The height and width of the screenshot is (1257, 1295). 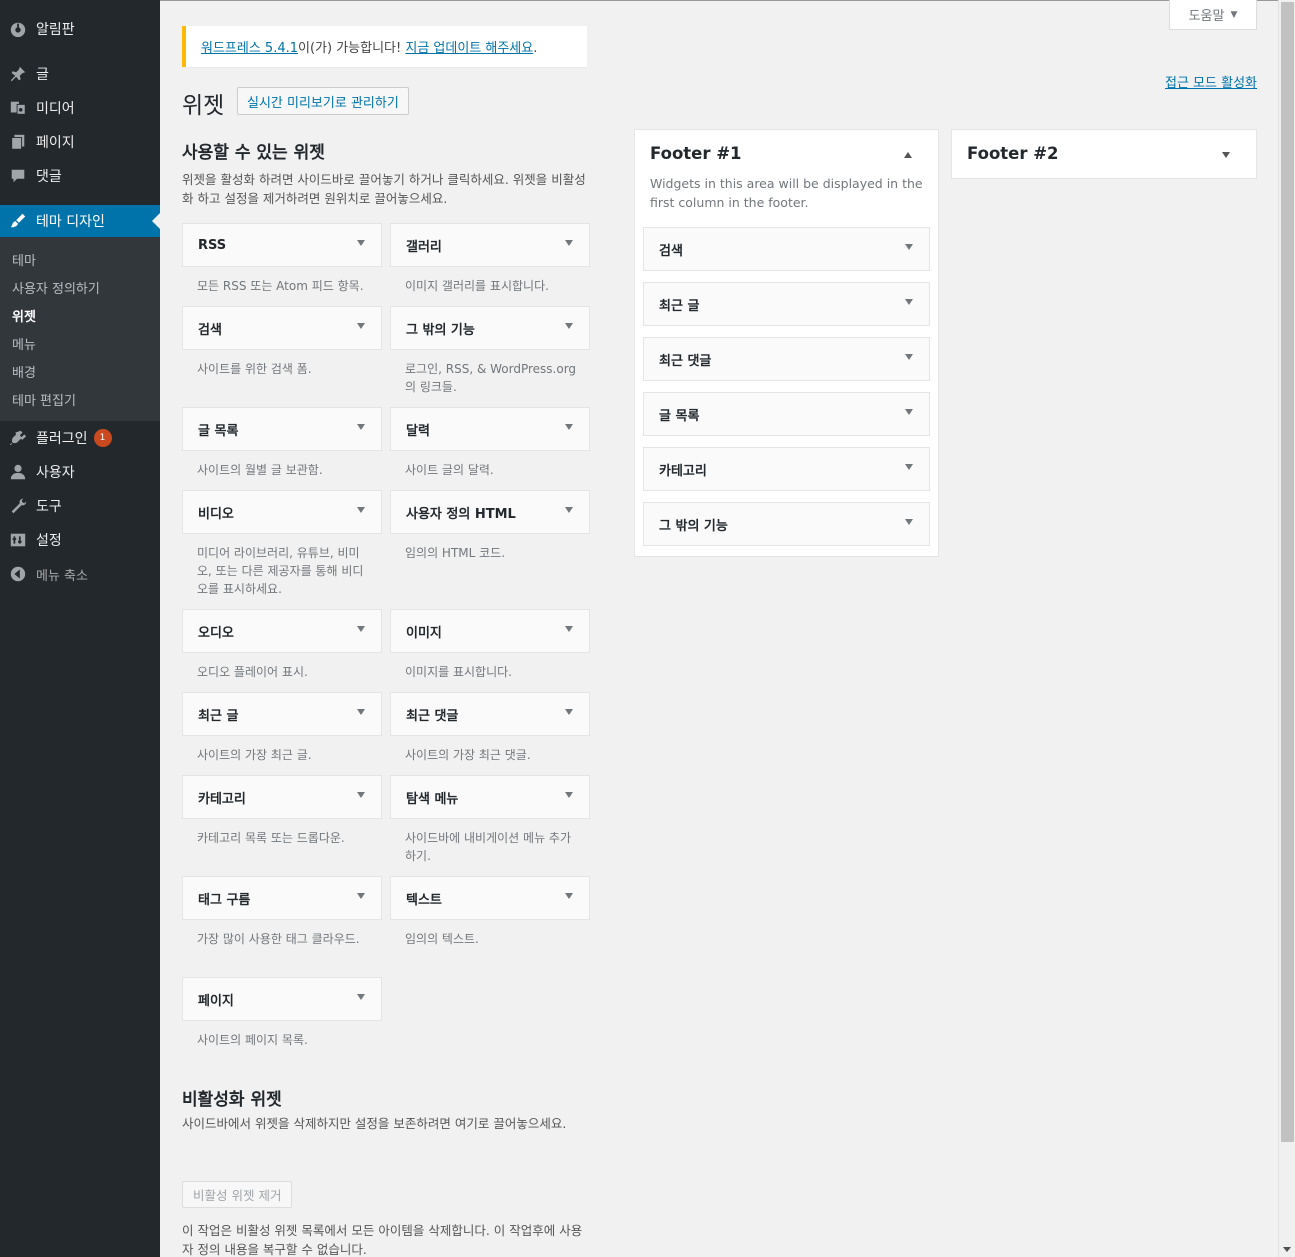 What do you see at coordinates (80, 74) in the screenshot?
I see `menu-item-posts: 글` at bounding box center [80, 74].